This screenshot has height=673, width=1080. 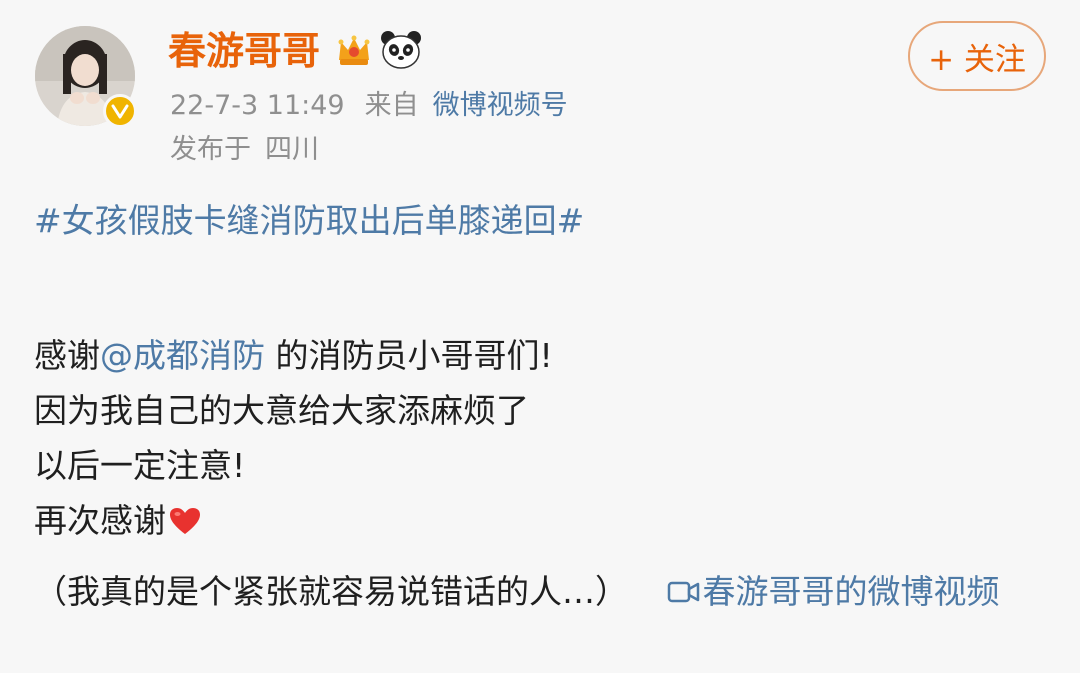 What do you see at coordinates (683, 592) in the screenshot?
I see `video-icon` at bounding box center [683, 592].